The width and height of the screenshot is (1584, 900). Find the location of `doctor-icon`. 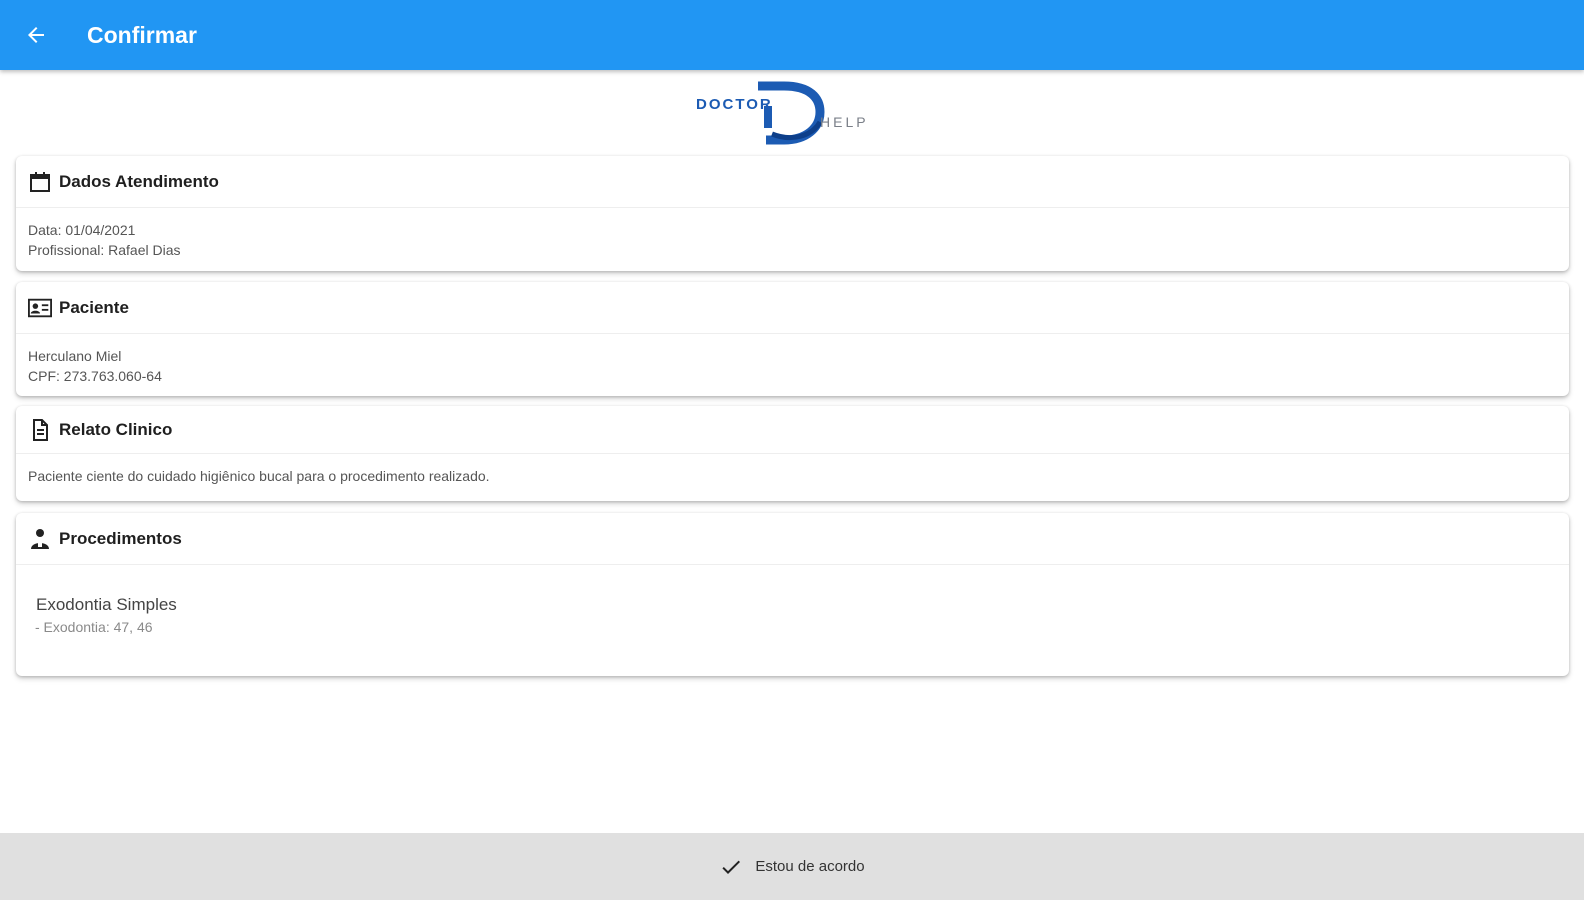

doctor-icon is located at coordinates (40, 539).